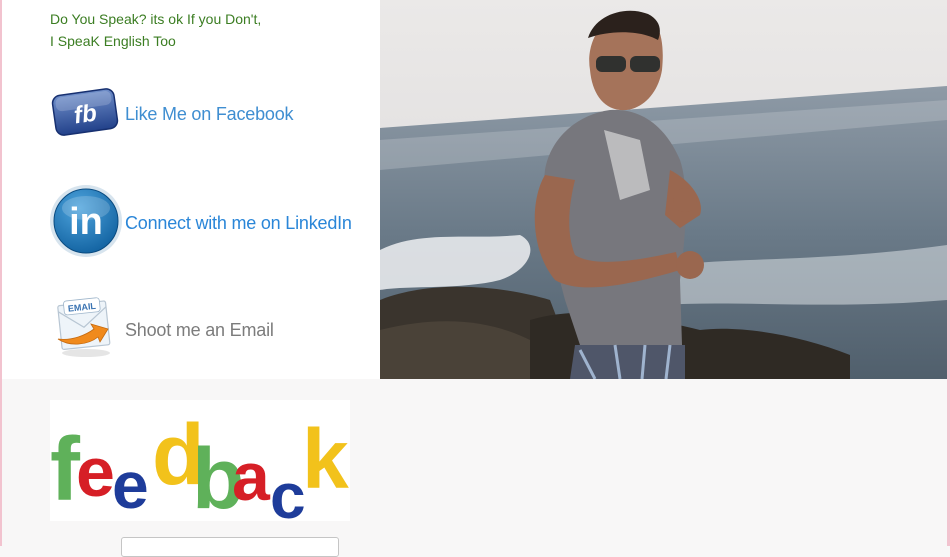 This screenshot has height=557, width=950. I want to click on svg-text: c, so click(288, 490).